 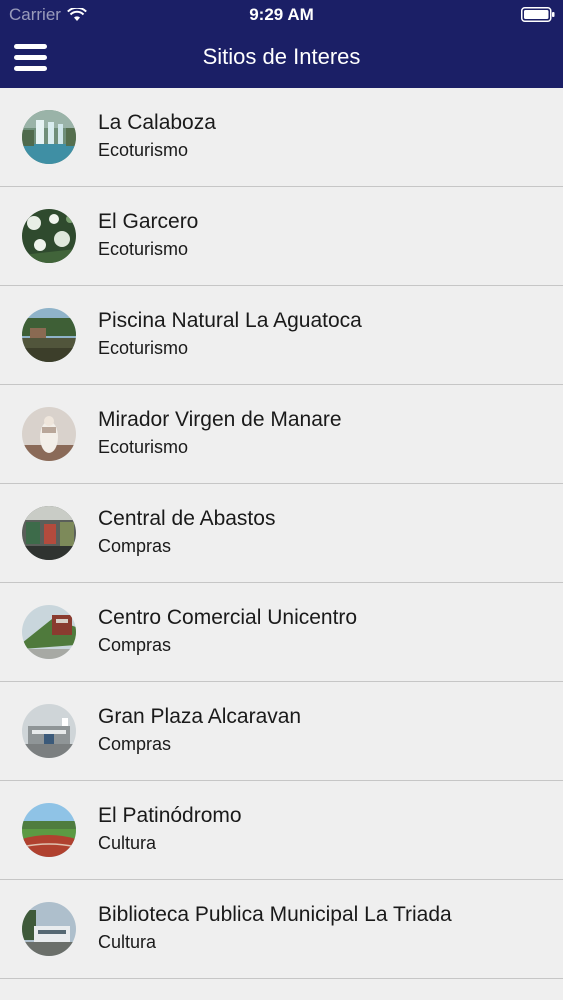 I want to click on item-title: Biblioteca Publica Municipal La Triada, so click(x=275, y=914).